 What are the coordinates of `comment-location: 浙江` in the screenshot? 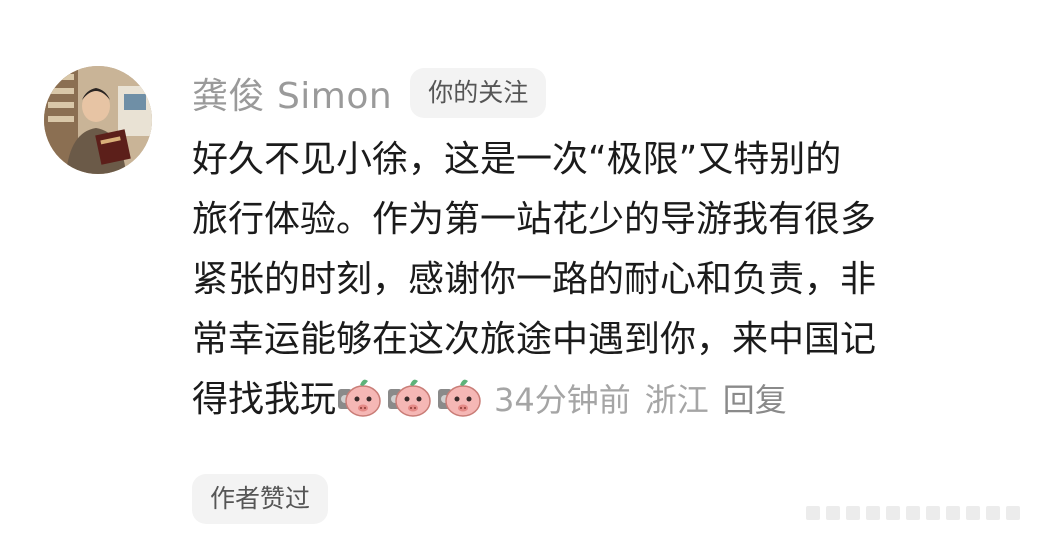 It's located at (676, 400).